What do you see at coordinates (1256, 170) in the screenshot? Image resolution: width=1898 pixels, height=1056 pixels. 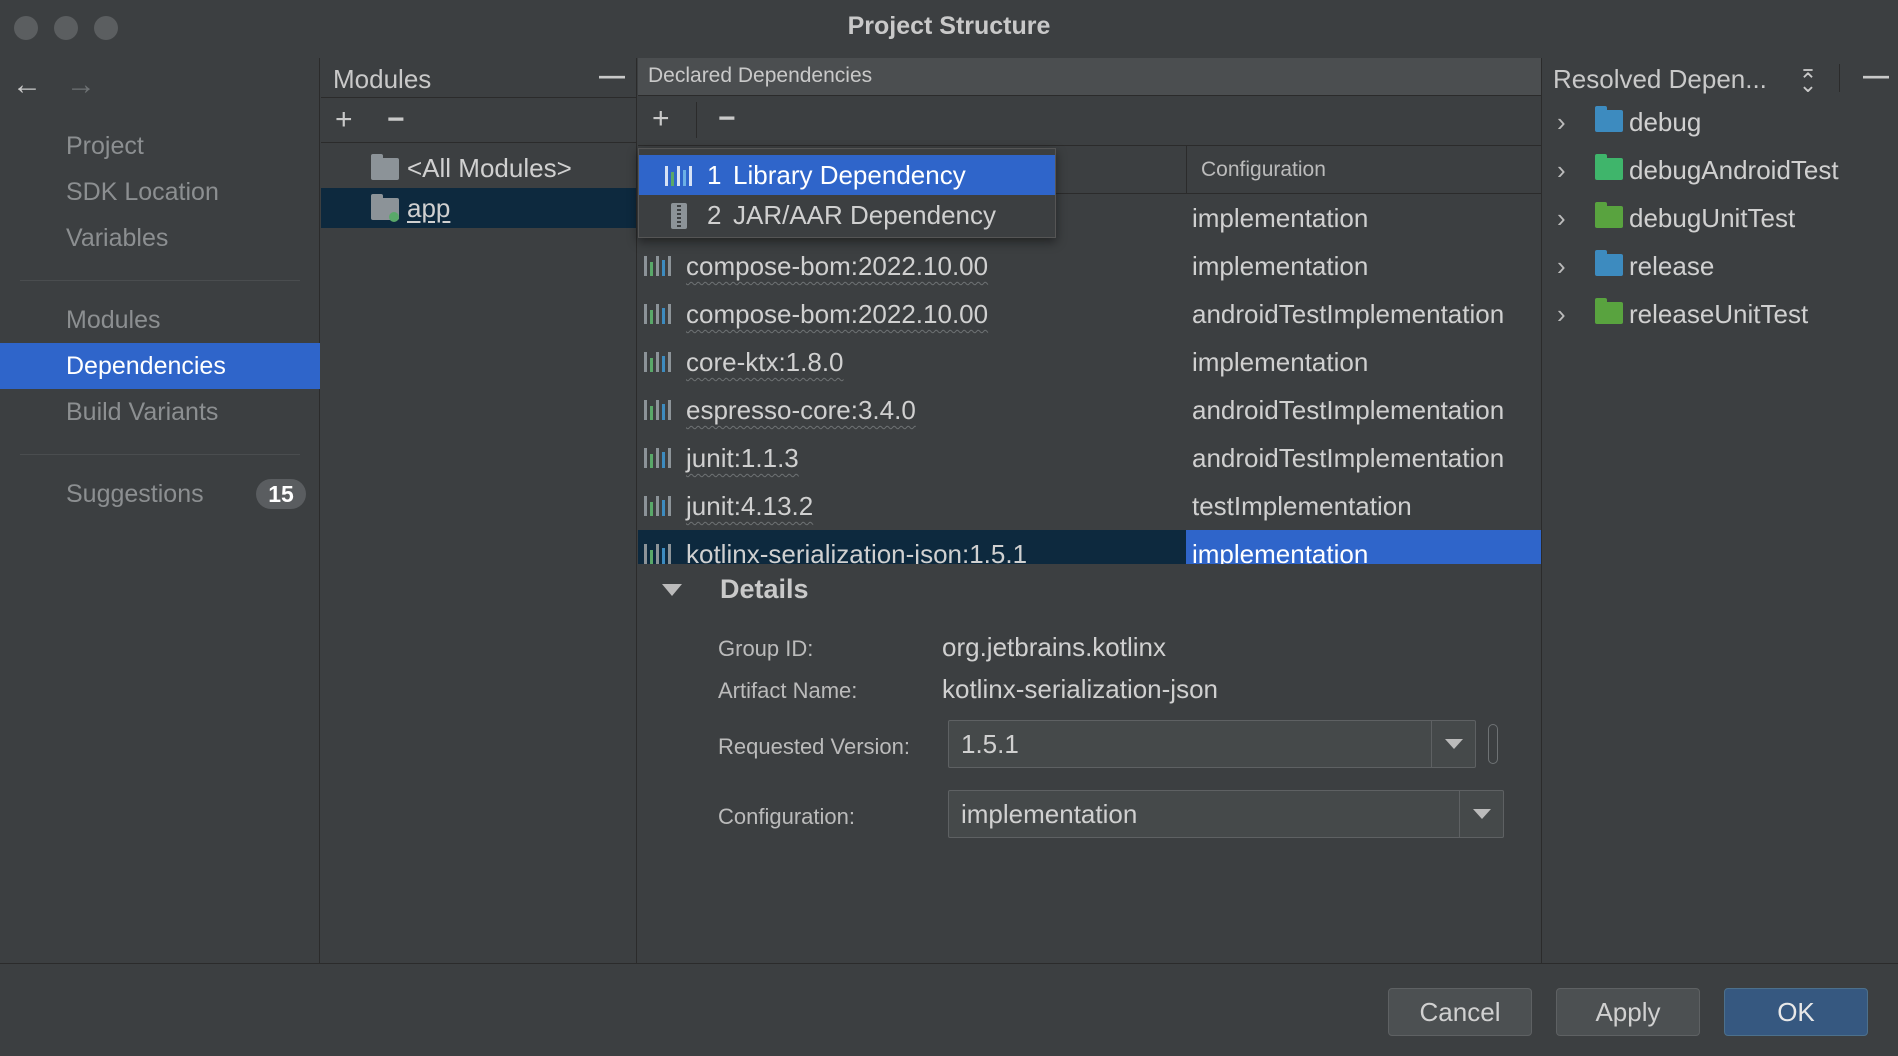 I see `configuration-column-header: Configuration` at bounding box center [1256, 170].